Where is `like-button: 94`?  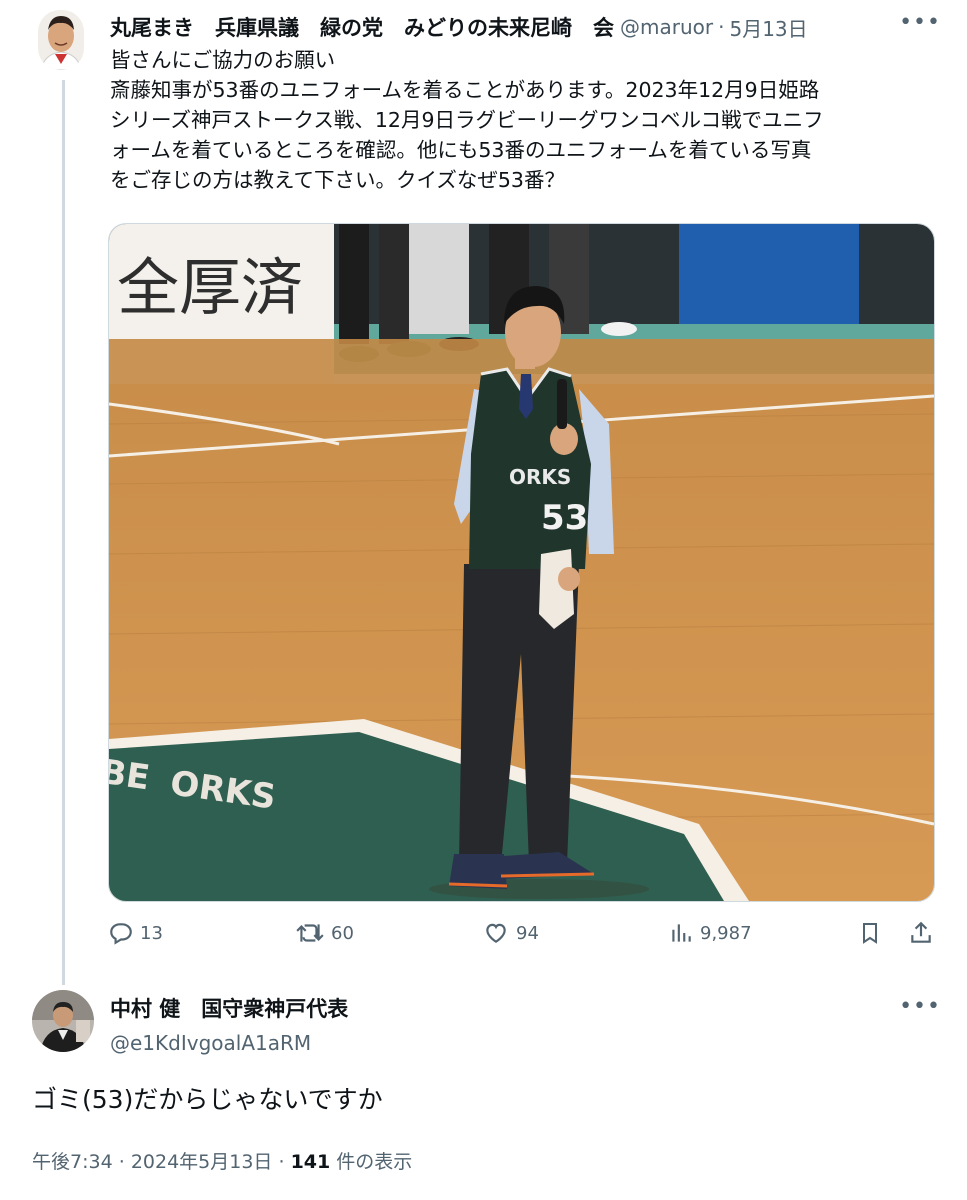
like-button: 94 is located at coordinates (510, 933).